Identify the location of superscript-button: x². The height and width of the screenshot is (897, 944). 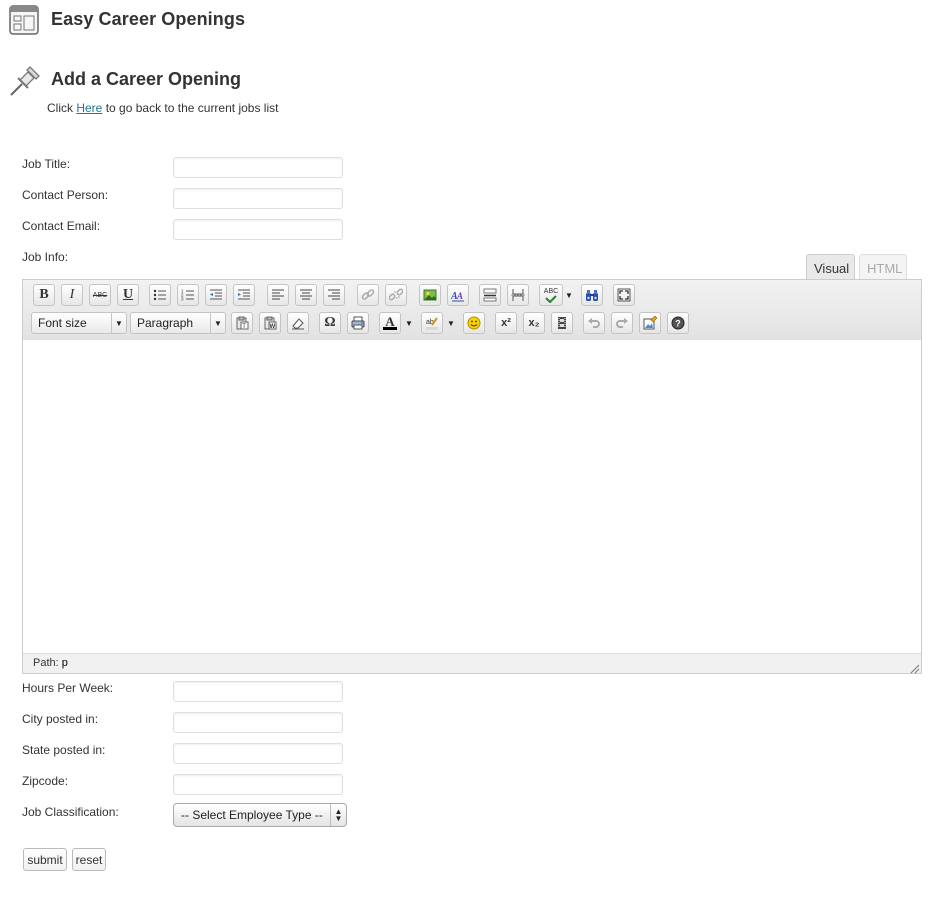
(506, 323).